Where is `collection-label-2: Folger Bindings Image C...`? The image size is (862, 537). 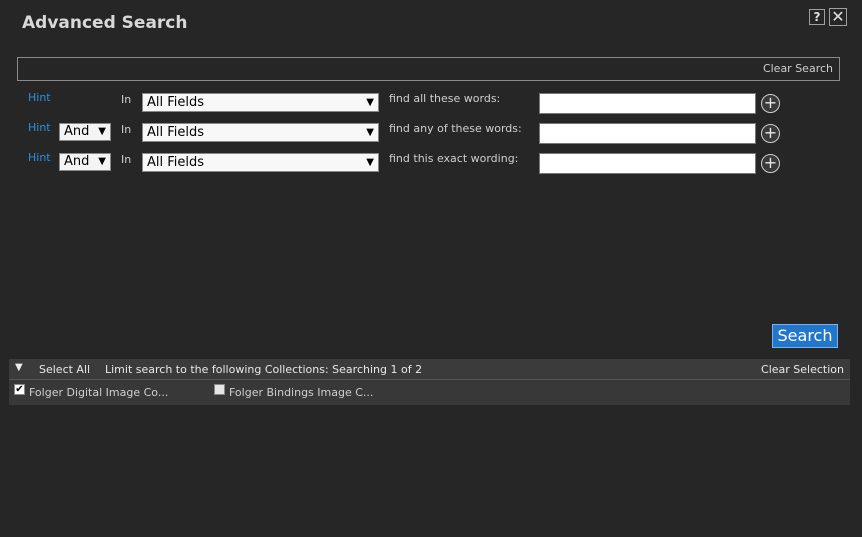 collection-label-2: Folger Bindings Image C... is located at coordinates (301, 392).